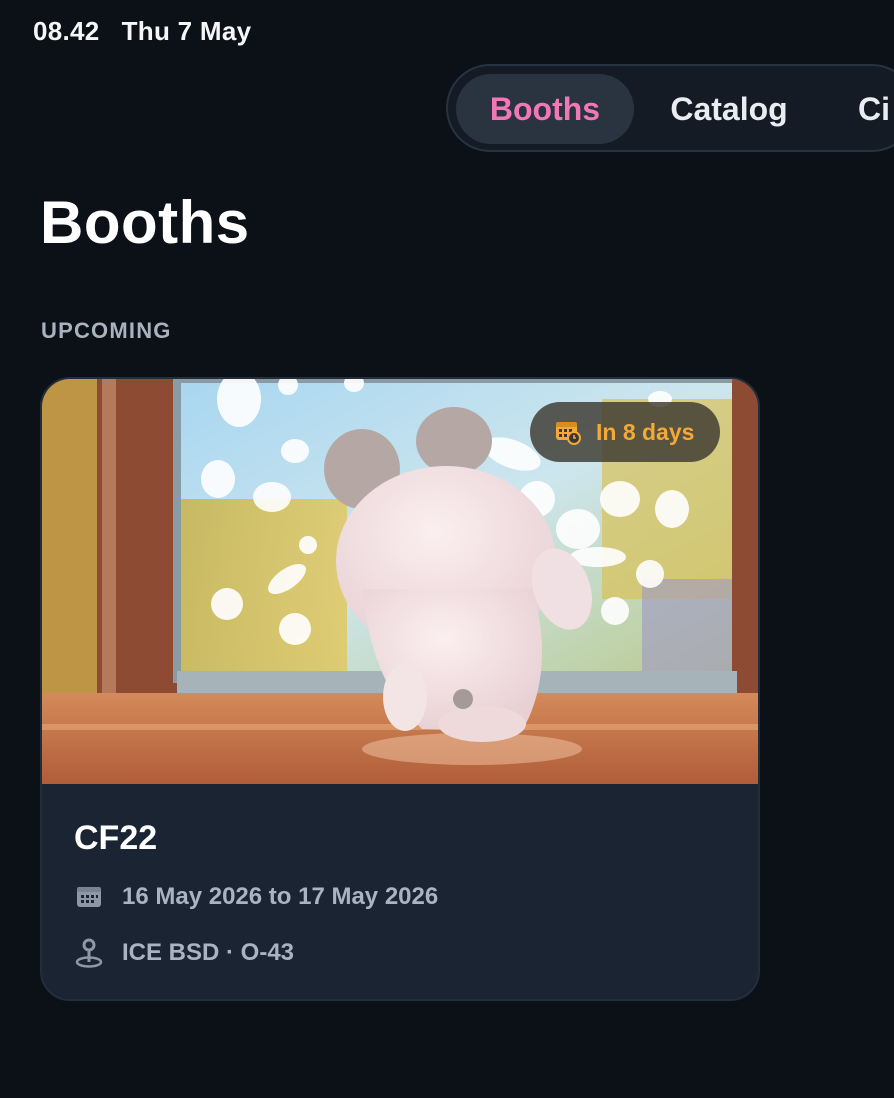  What do you see at coordinates (208, 952) in the screenshot?
I see `booth-location: ICE BSD · O-43` at bounding box center [208, 952].